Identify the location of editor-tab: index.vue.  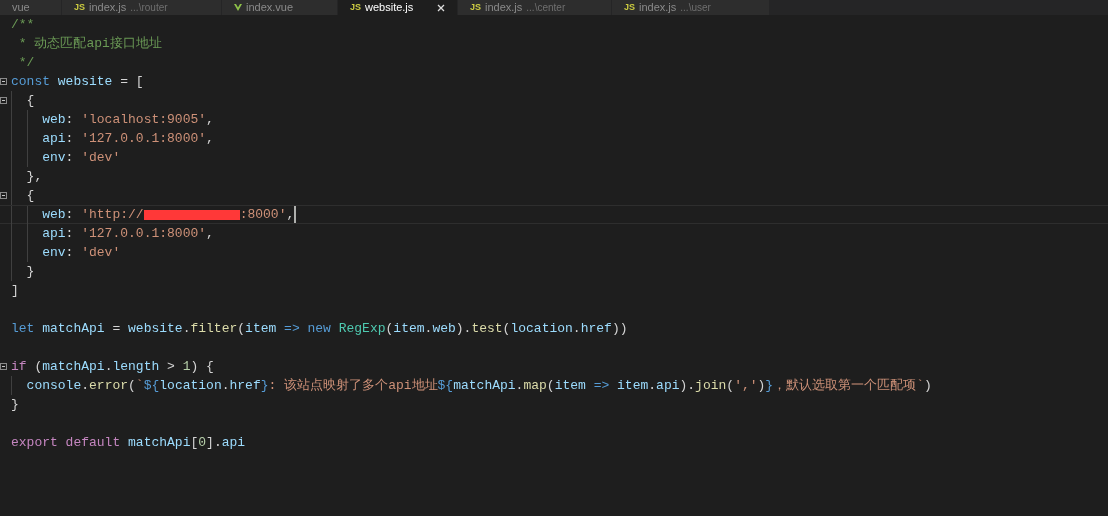
(280, 7).